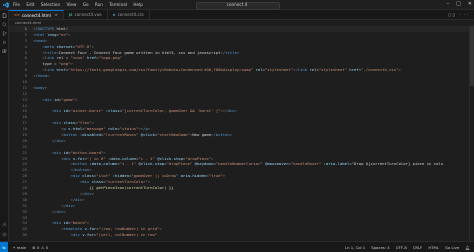 This screenshot has width=474, height=252. Describe the element at coordinates (99, 4) in the screenshot. I see `menu-run: Run` at that location.